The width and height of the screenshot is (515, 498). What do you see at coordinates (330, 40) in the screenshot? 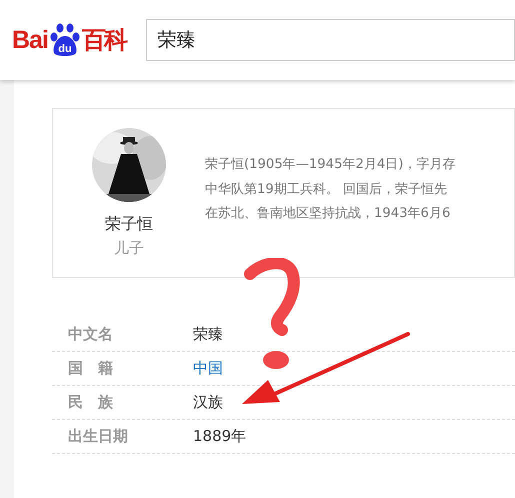
I see `search-field: 荣臻` at bounding box center [330, 40].